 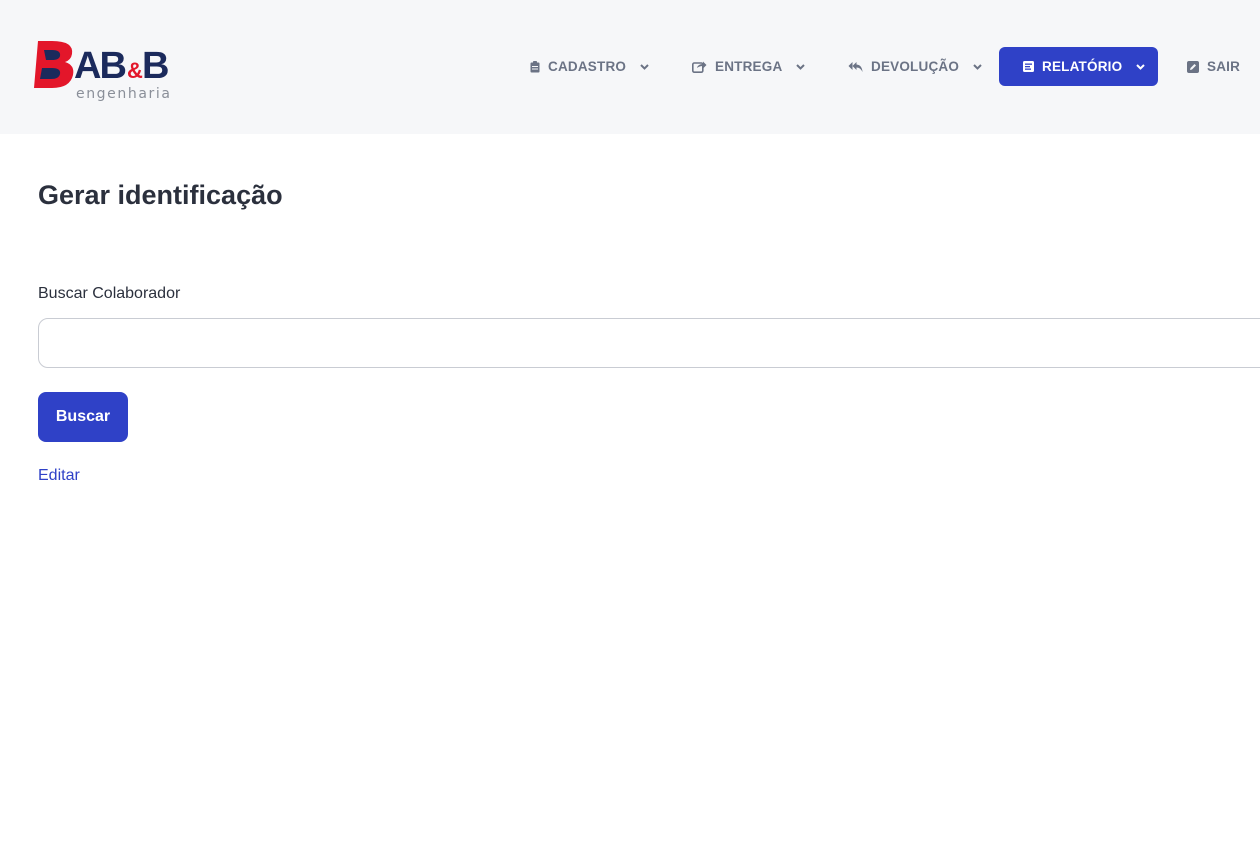 What do you see at coordinates (124, 94) in the screenshot?
I see `svg-text: engenharia` at bounding box center [124, 94].